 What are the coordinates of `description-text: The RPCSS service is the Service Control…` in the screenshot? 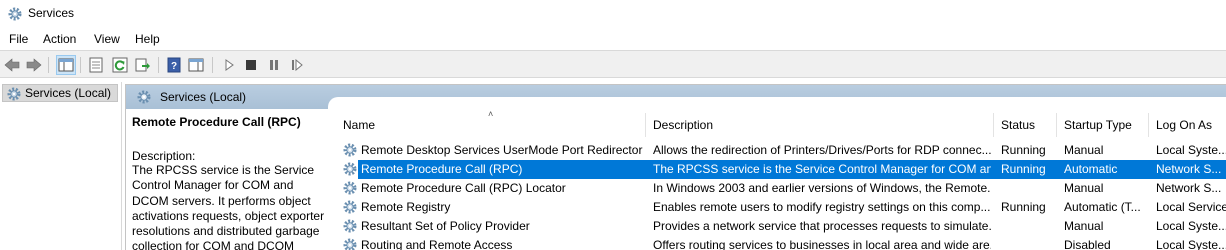 It's located at (228, 206).